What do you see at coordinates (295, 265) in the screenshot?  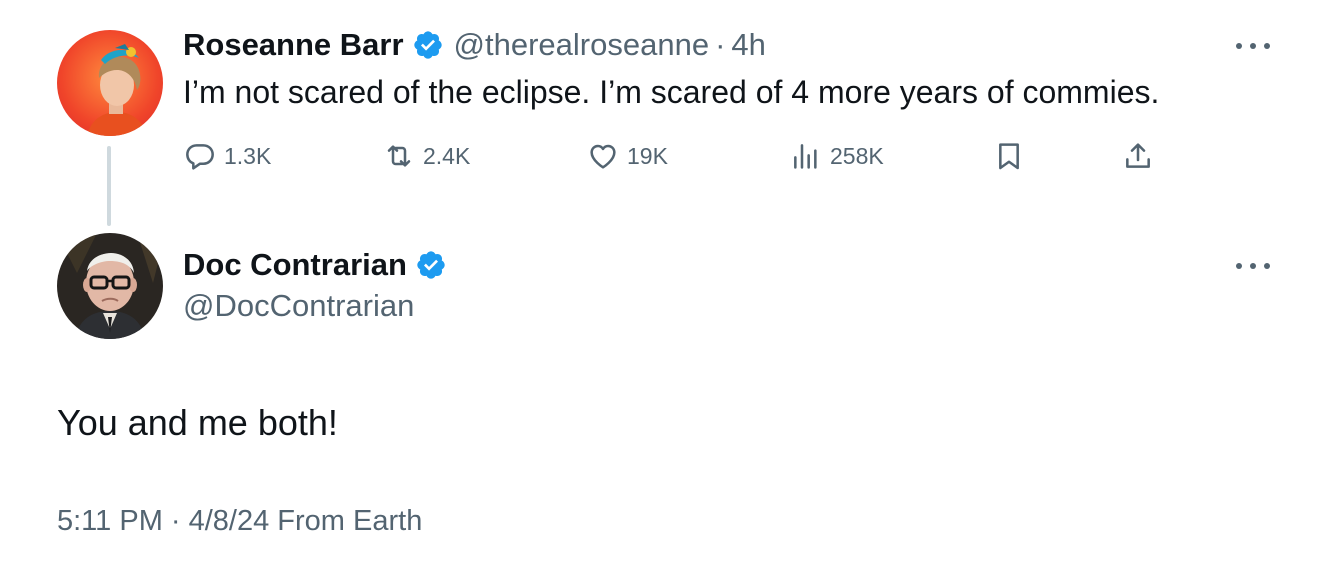 I see `reply-author-name: Doc Contrarian` at bounding box center [295, 265].